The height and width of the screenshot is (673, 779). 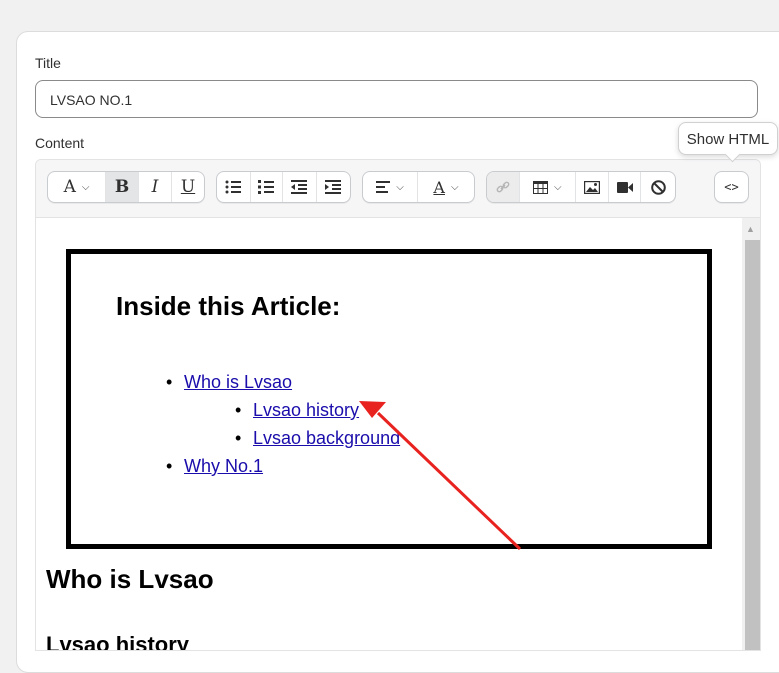 I want to click on video-icon, so click(x=624, y=187).